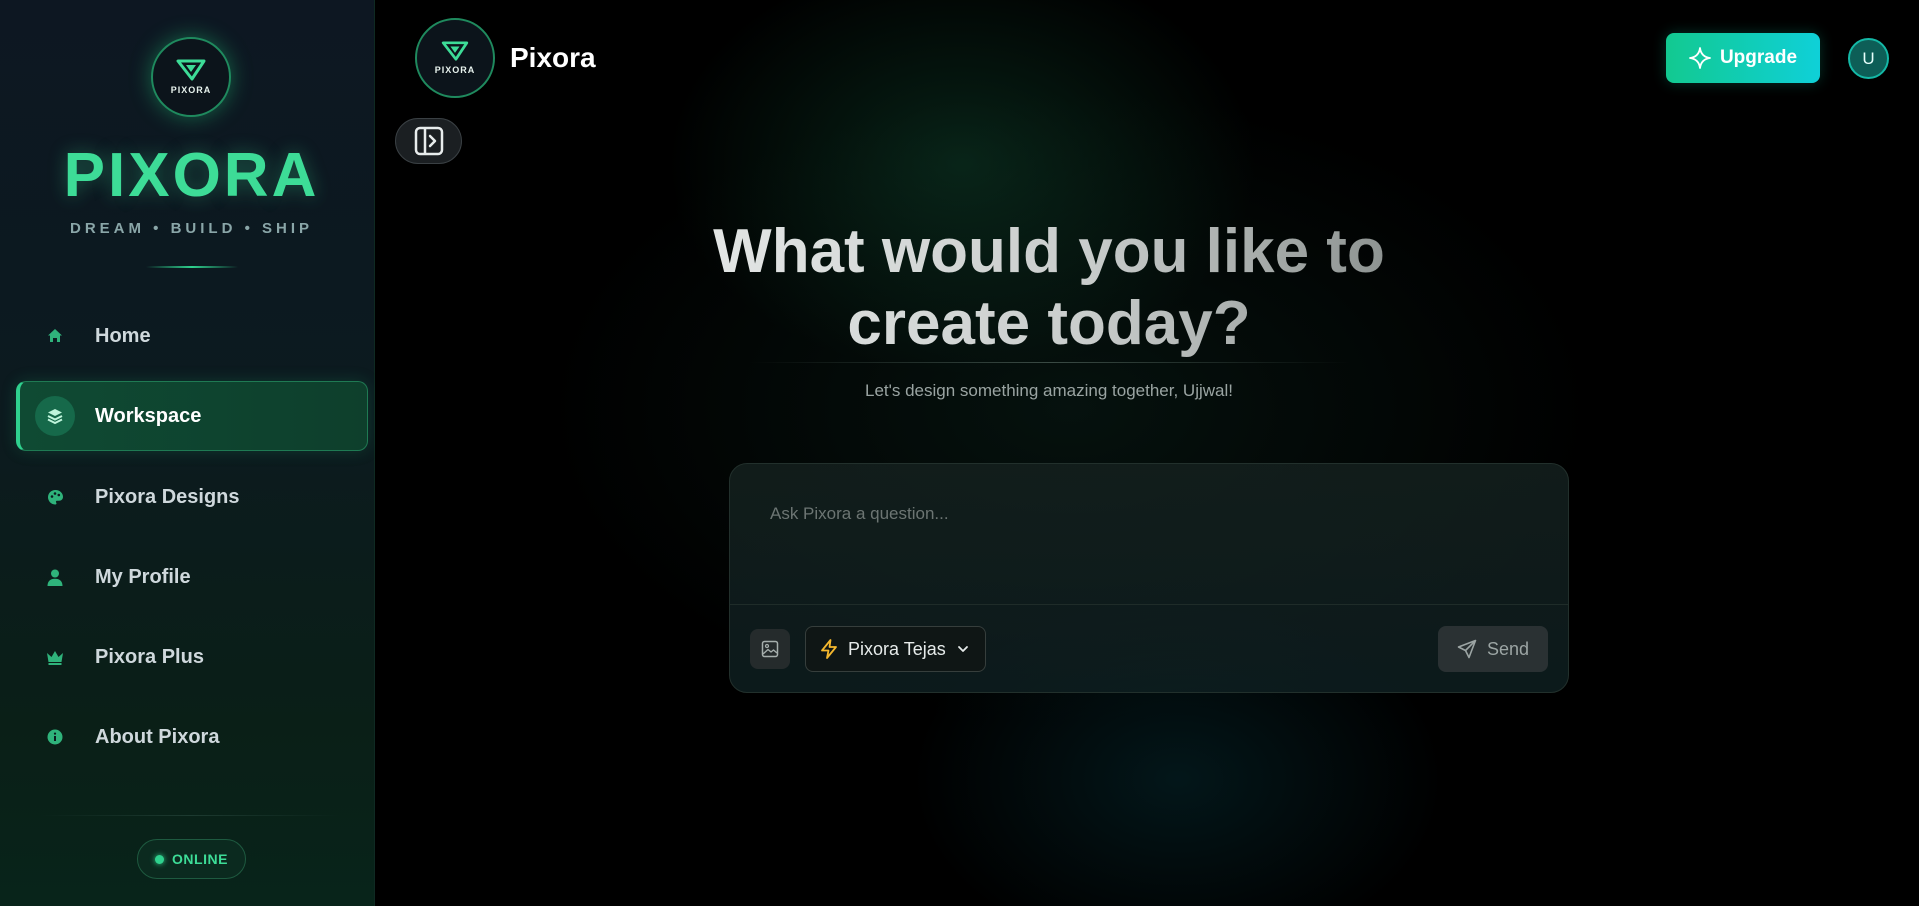 The width and height of the screenshot is (1919, 906). I want to click on chevron-down-icon, so click(962, 649).